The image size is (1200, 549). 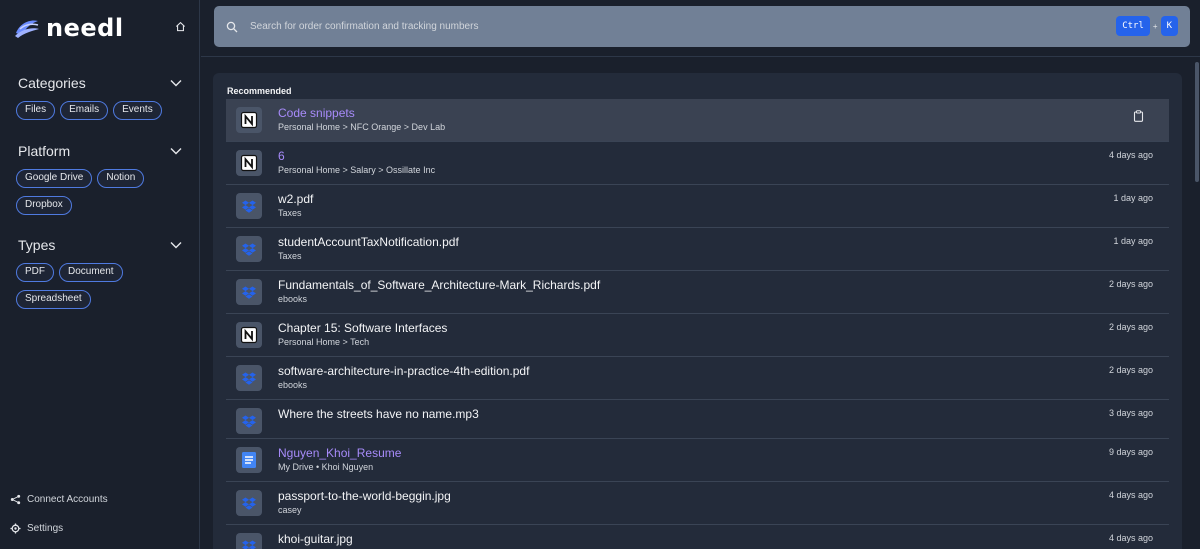 What do you see at coordinates (378, 414) in the screenshot?
I see `result-title: Where the streets have no name.mp3` at bounding box center [378, 414].